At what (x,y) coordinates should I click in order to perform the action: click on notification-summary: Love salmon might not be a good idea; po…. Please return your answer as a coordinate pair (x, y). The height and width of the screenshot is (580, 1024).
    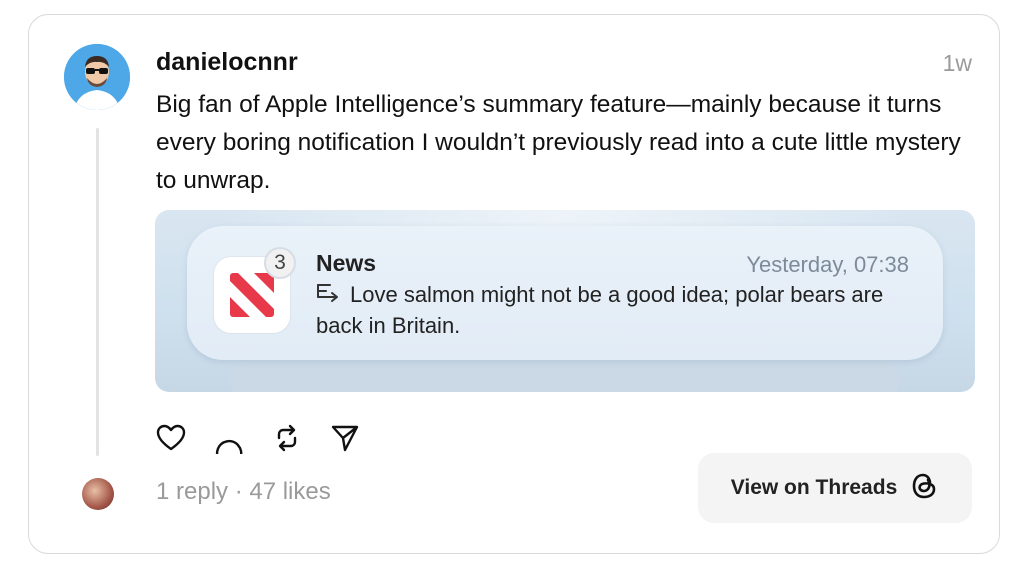
    Looking at the image, I should click on (616, 310).